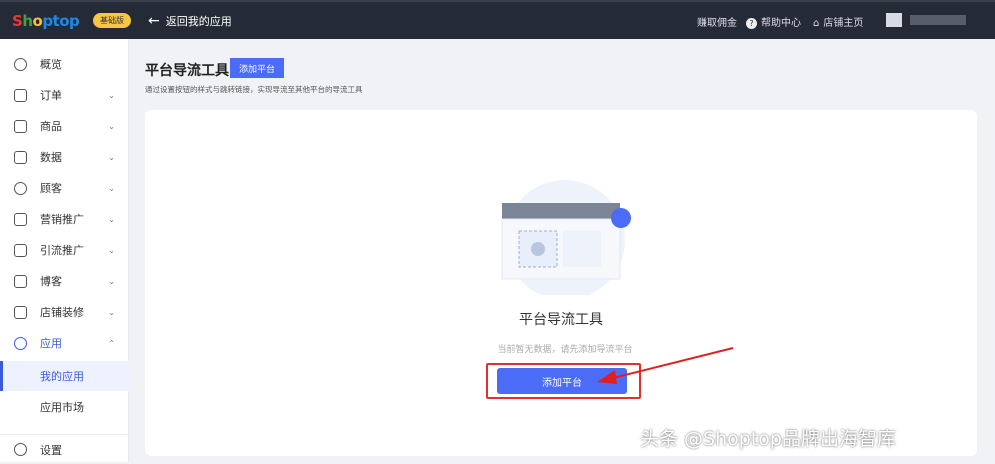  What do you see at coordinates (20, 64) in the screenshot?
I see `compass-icon` at bounding box center [20, 64].